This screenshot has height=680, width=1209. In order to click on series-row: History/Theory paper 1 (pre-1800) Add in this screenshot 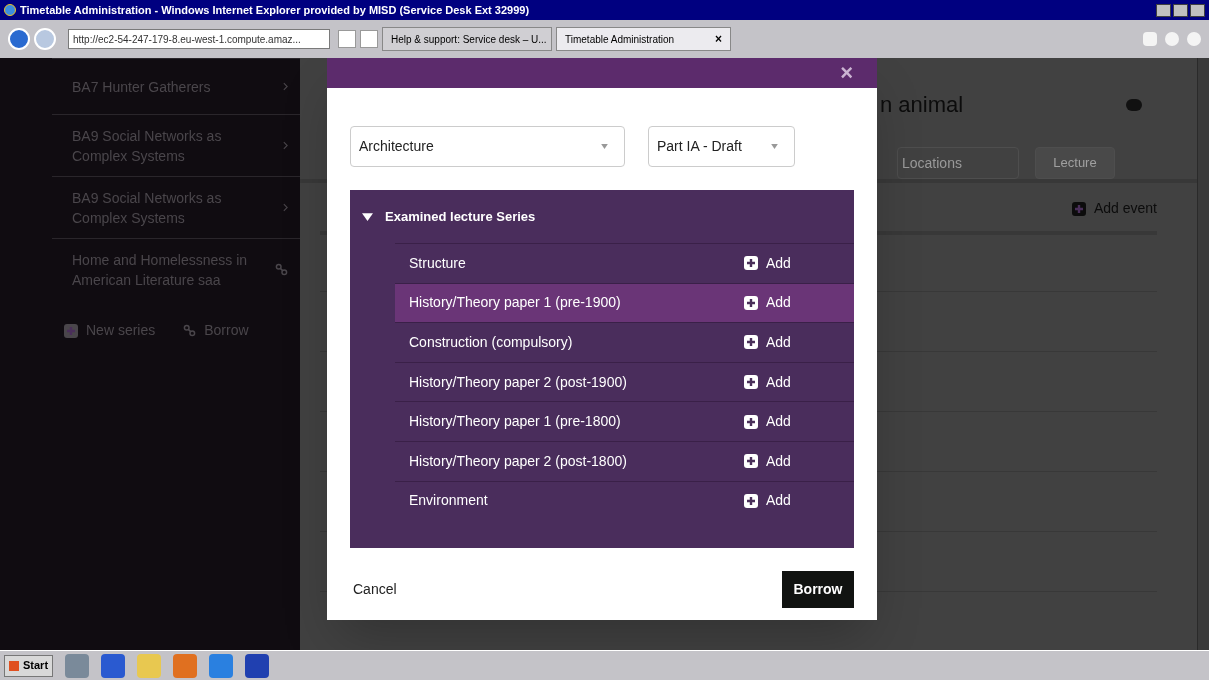, I will do `click(624, 421)`.